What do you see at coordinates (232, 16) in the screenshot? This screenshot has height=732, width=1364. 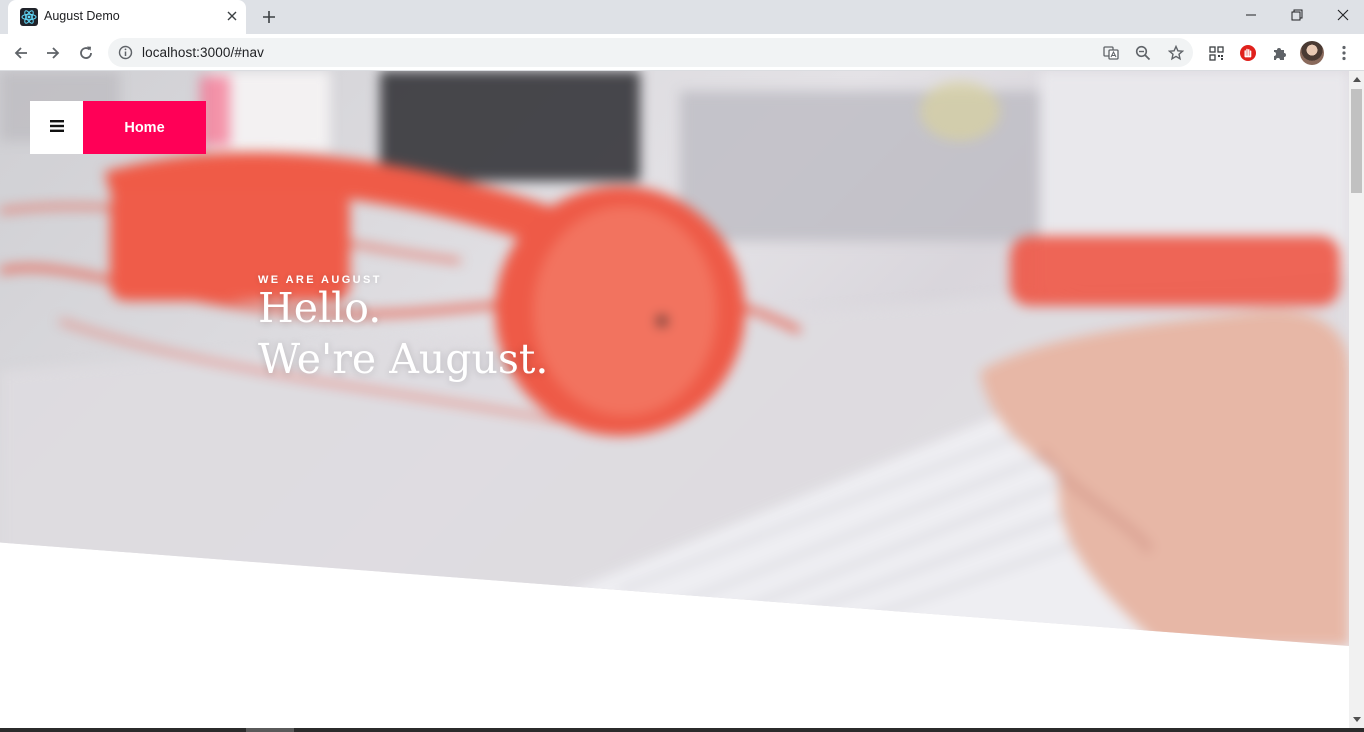 I see `close-tab-icon` at bounding box center [232, 16].